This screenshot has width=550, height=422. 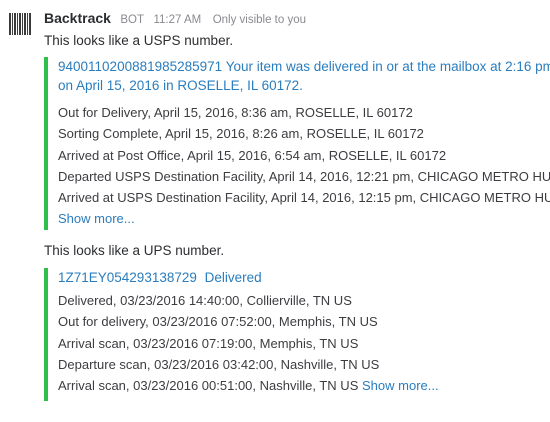 What do you see at coordinates (259, 20) in the screenshot?
I see `visibility-note: Only visible to you` at bounding box center [259, 20].